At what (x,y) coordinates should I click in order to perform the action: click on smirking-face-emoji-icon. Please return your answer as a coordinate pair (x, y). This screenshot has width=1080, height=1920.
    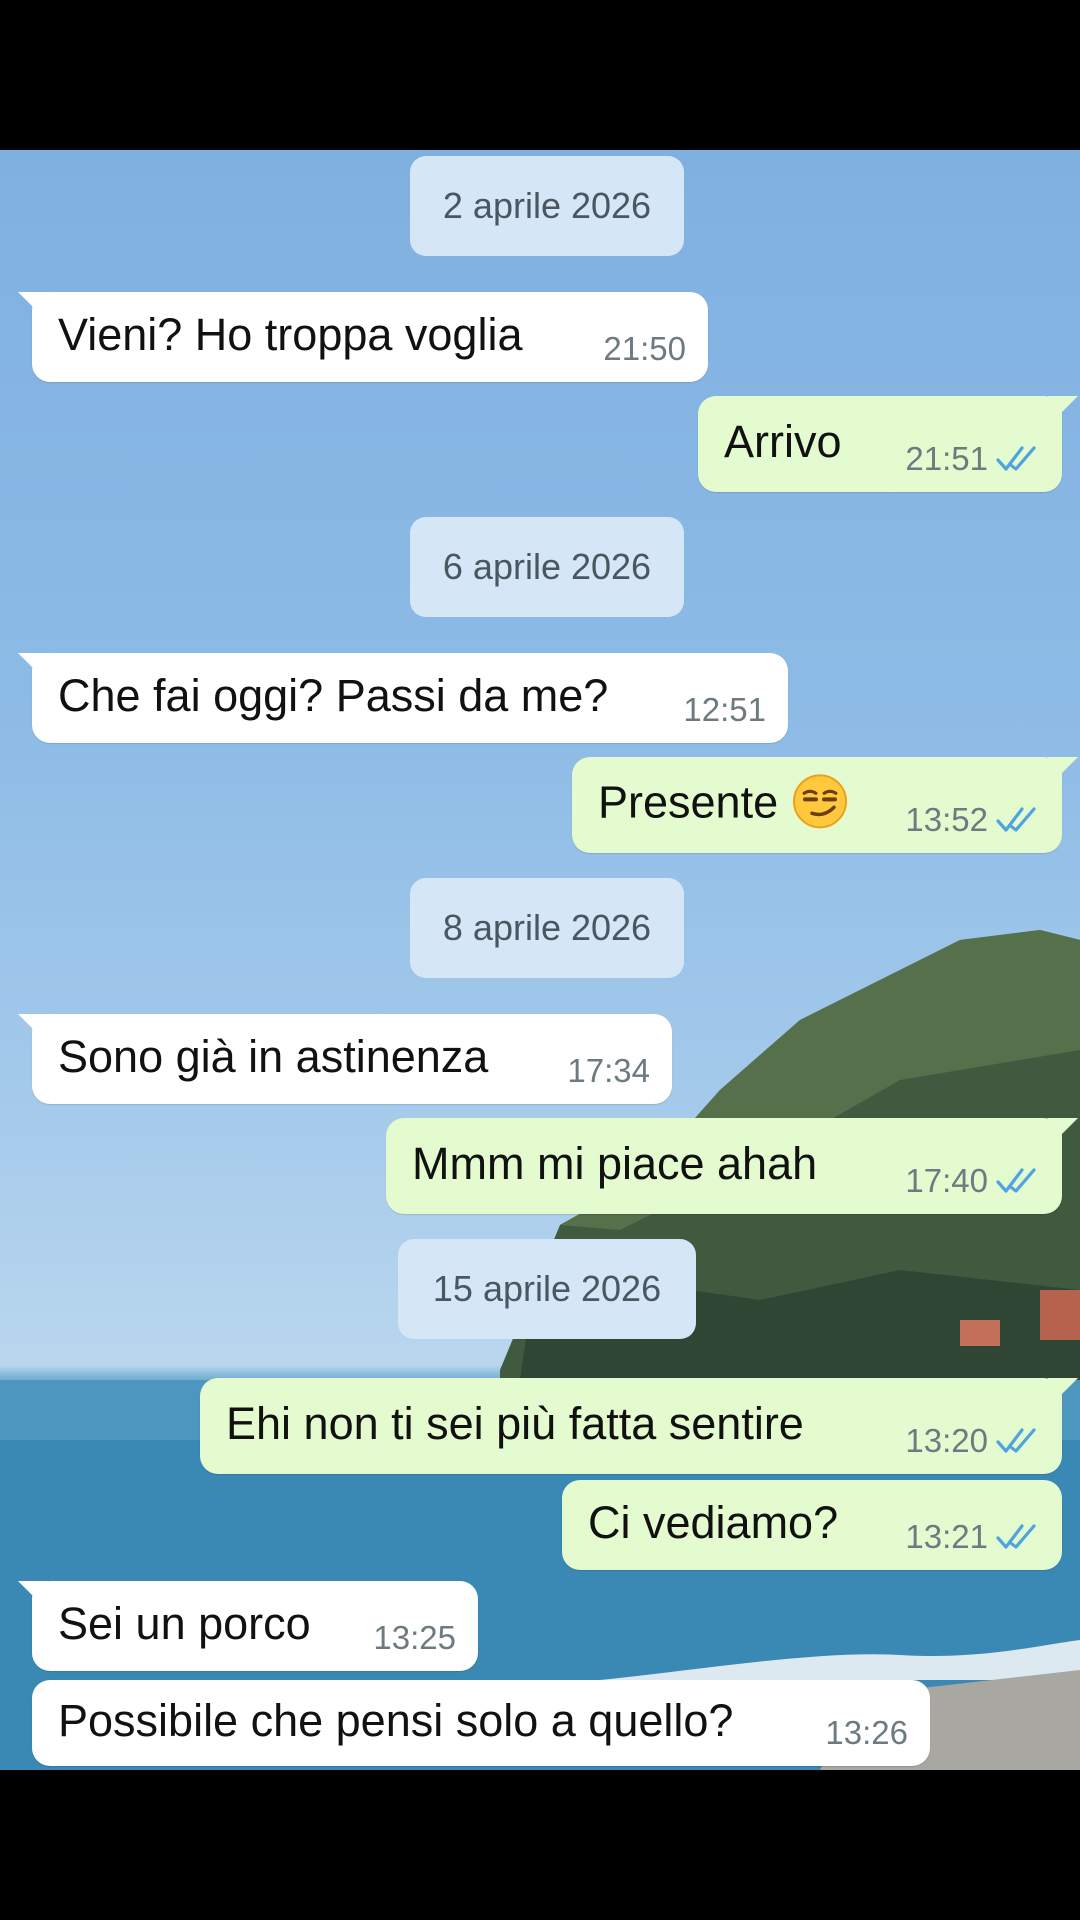
    Looking at the image, I should click on (820, 801).